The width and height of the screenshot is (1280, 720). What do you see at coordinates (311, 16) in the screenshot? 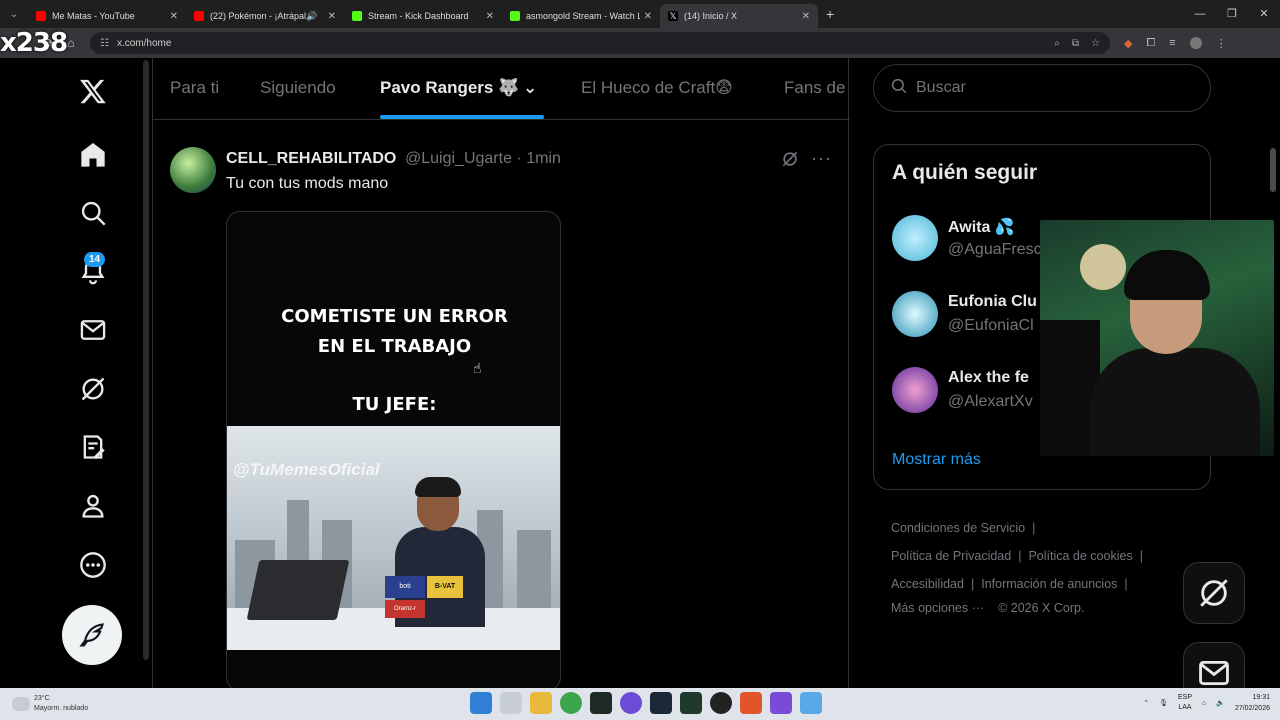
I see `speaker-icon: 🔊` at bounding box center [311, 16].